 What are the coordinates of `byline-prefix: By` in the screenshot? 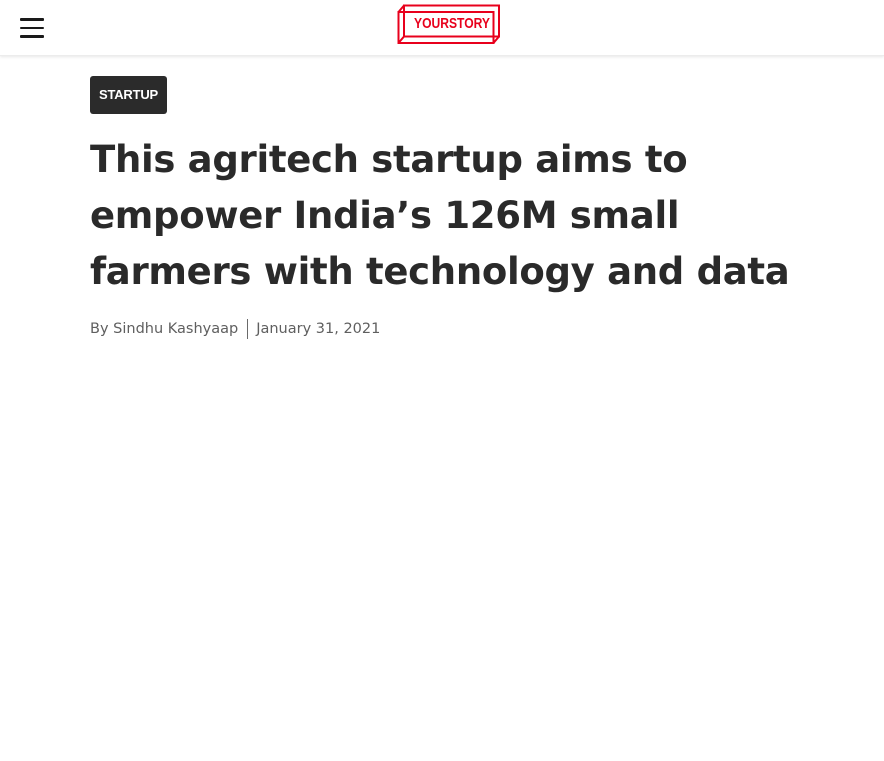 It's located at (99, 329).